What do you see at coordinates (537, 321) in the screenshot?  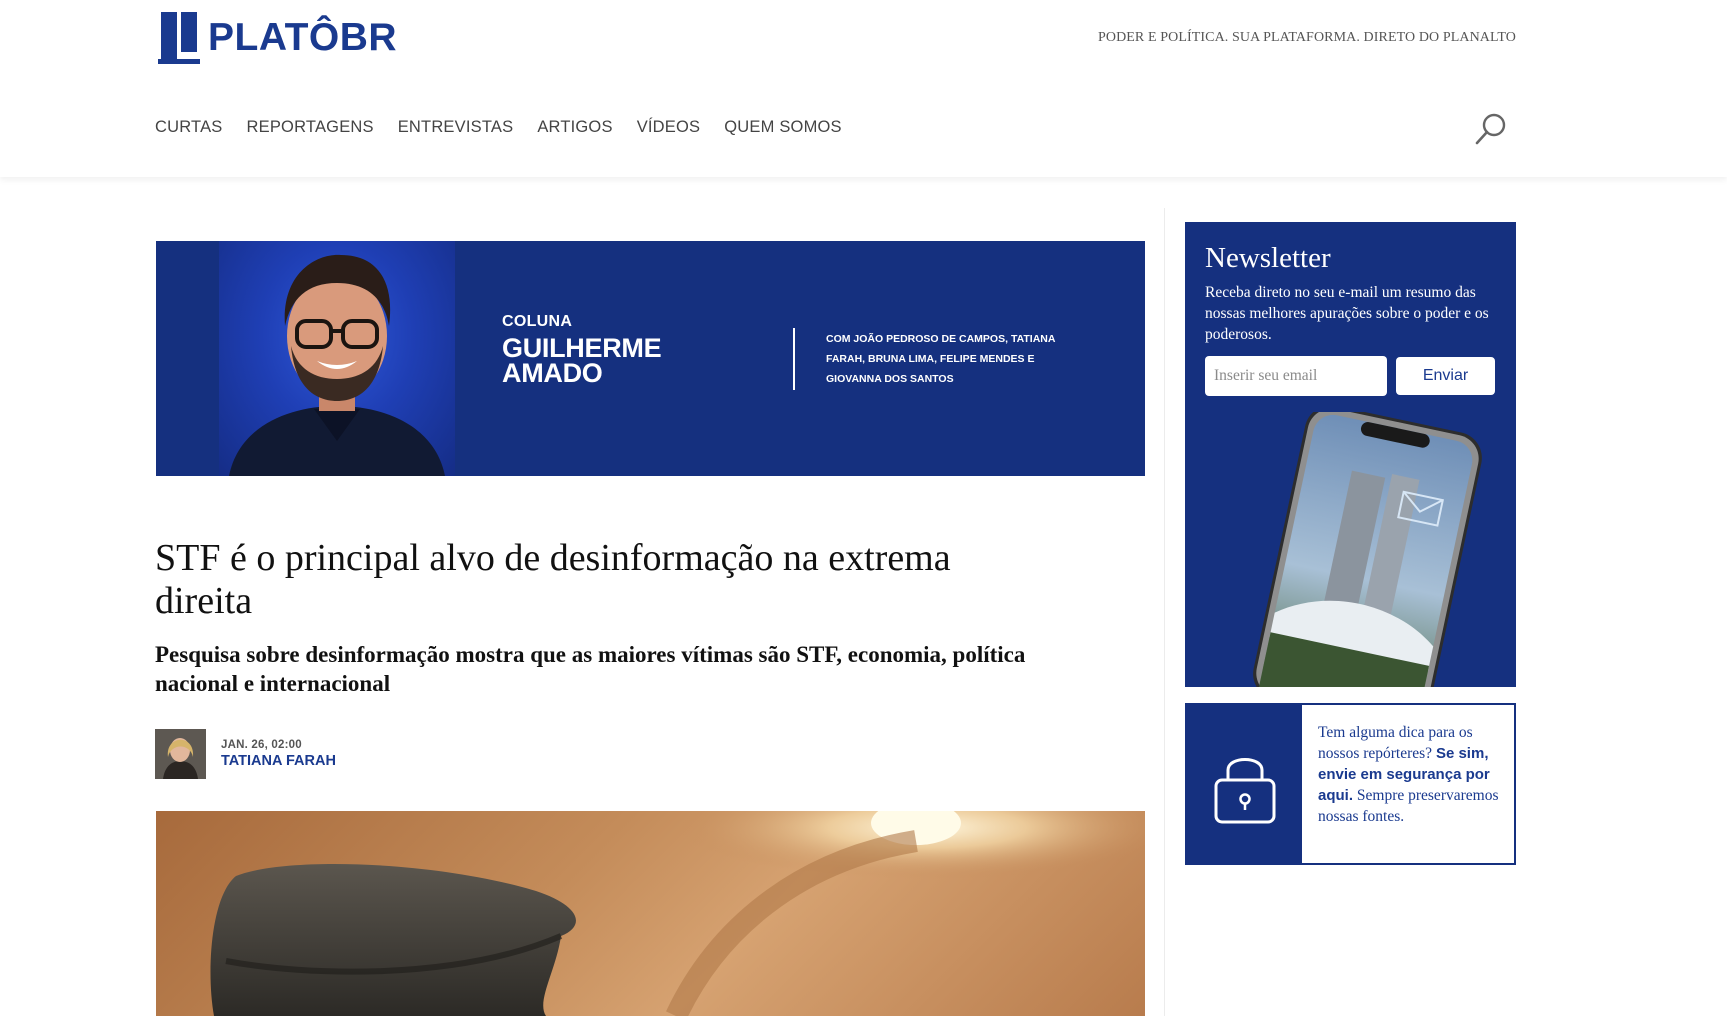 I see `column-label: COLUNA` at bounding box center [537, 321].